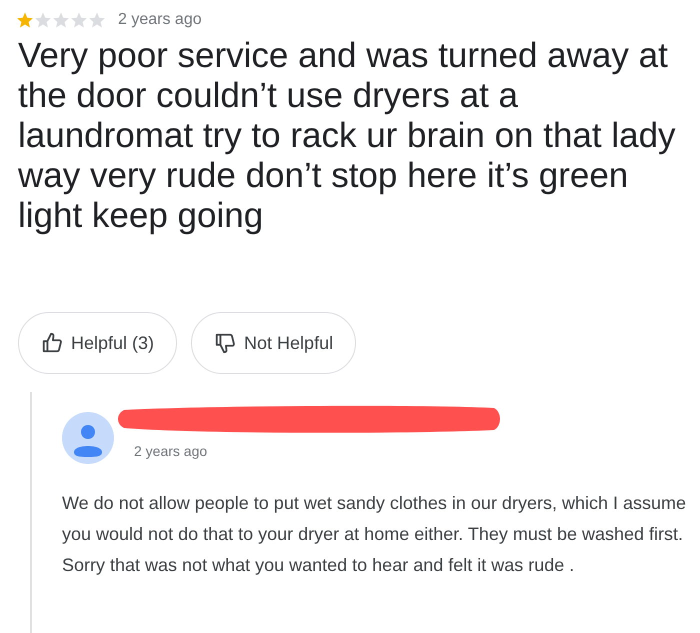 This screenshot has height=633, width=700. Describe the element at coordinates (273, 343) in the screenshot. I see `not-helpful-button: Not Helpful` at that location.